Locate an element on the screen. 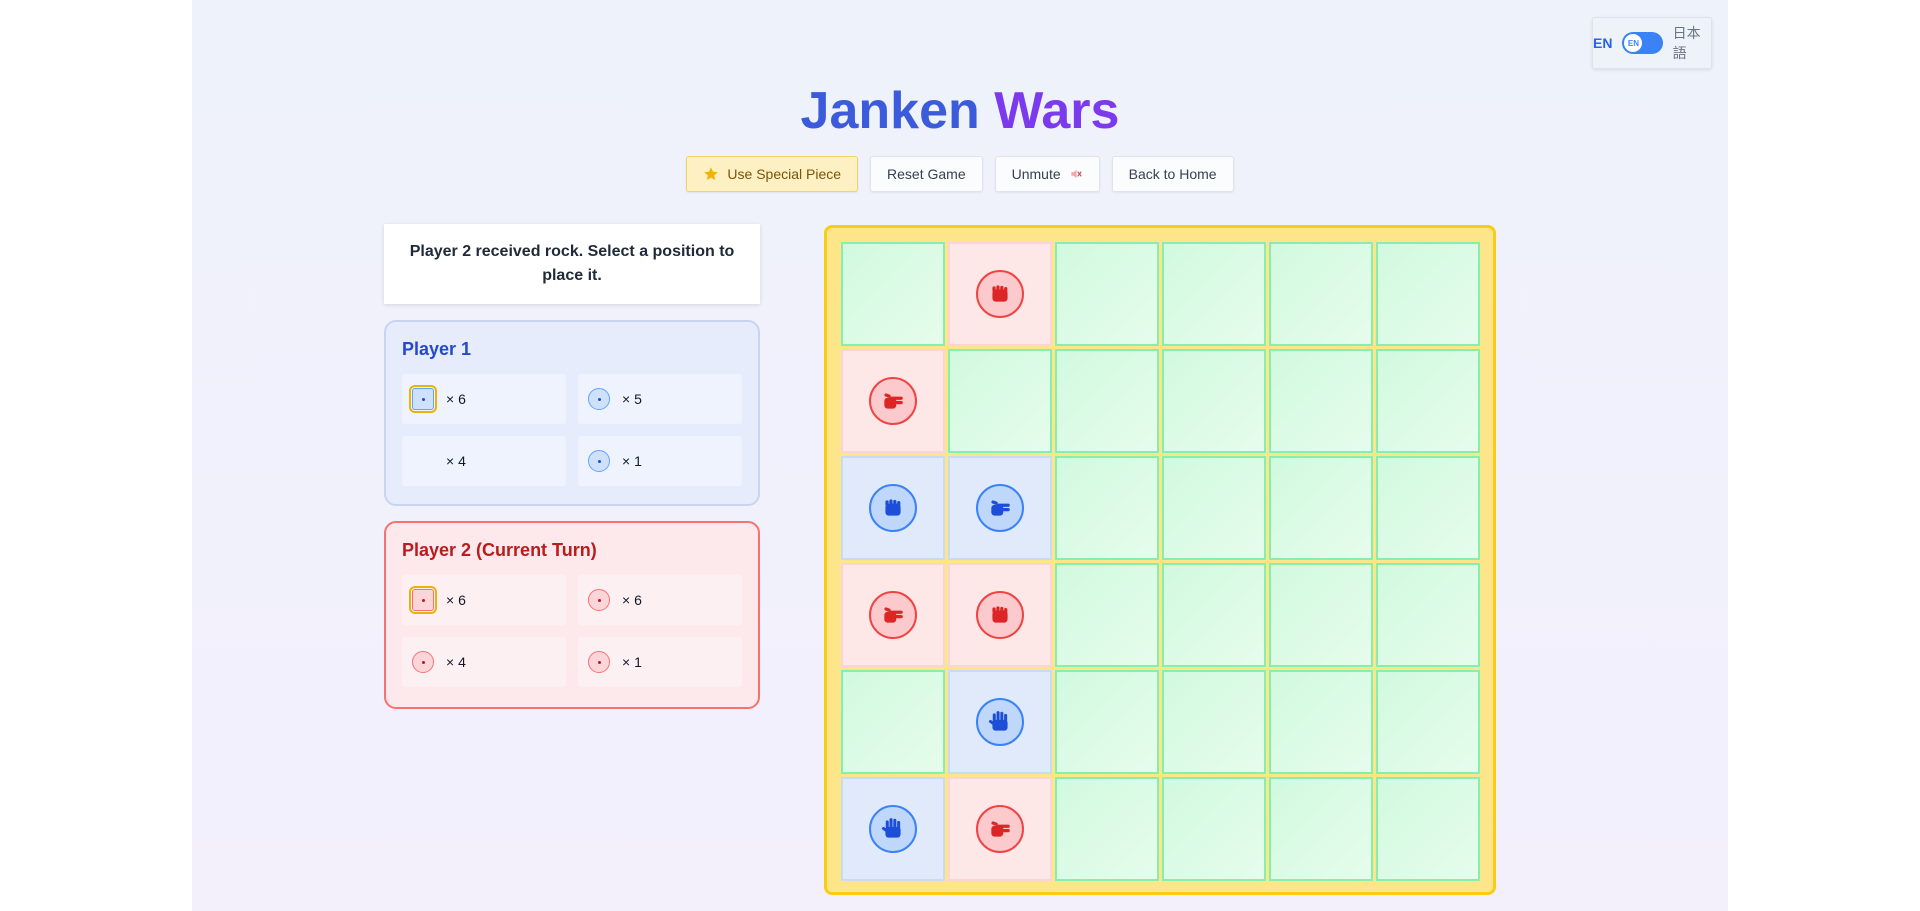 This screenshot has width=1920, height=911. paper-hand-icon is located at coordinates (893, 829).